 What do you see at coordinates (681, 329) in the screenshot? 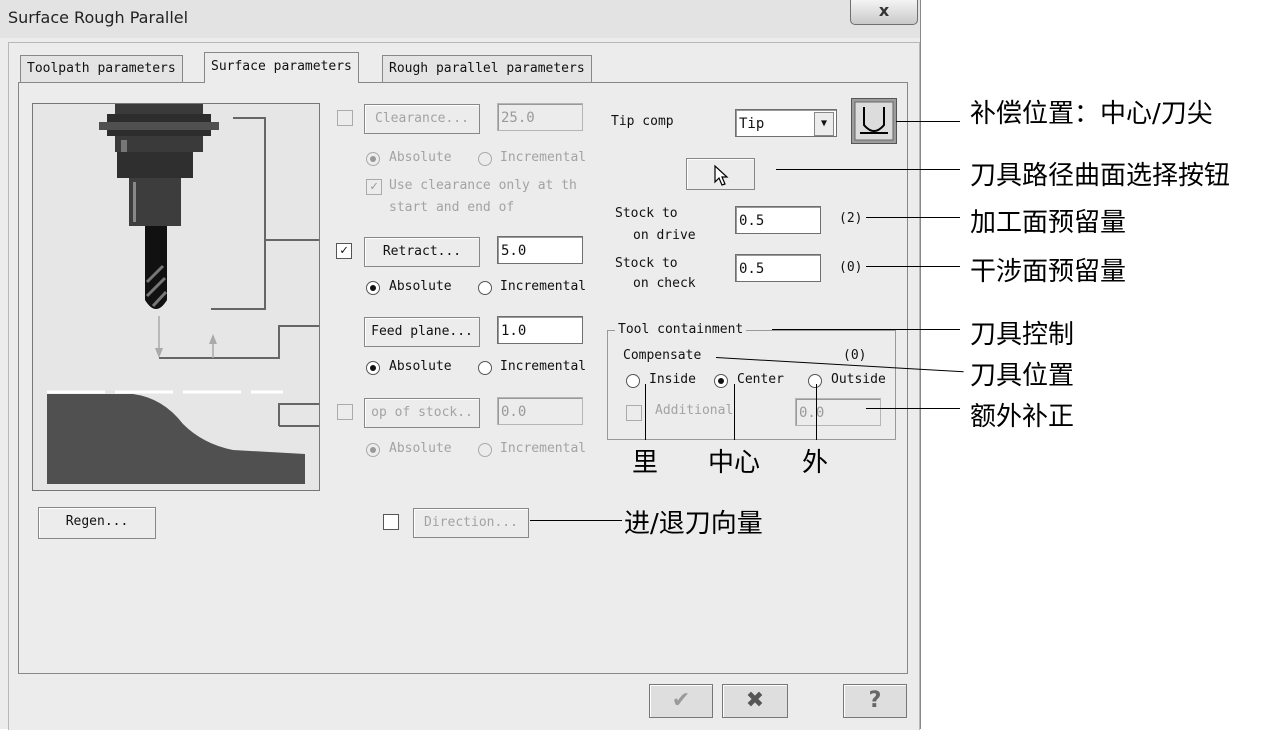
I see `tool-containment-legend: Tool containment` at bounding box center [681, 329].